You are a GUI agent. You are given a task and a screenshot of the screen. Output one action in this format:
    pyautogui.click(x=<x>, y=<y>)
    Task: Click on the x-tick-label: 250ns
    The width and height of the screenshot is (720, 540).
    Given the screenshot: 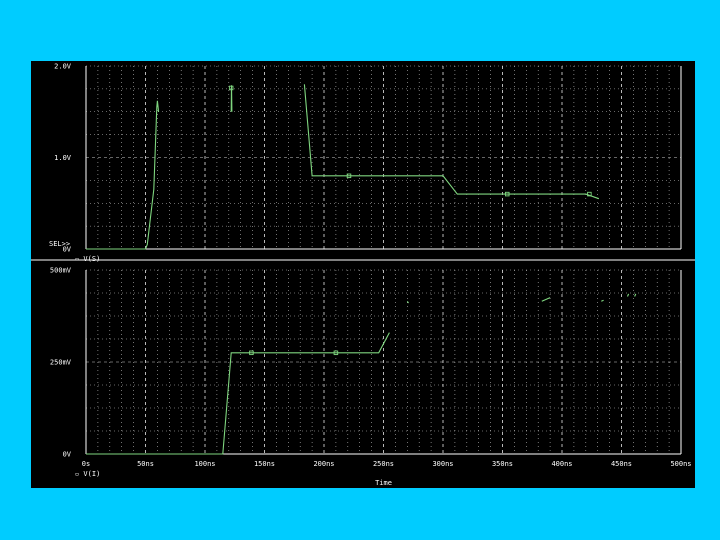 What is the action you would take?
    pyautogui.click(x=383, y=464)
    